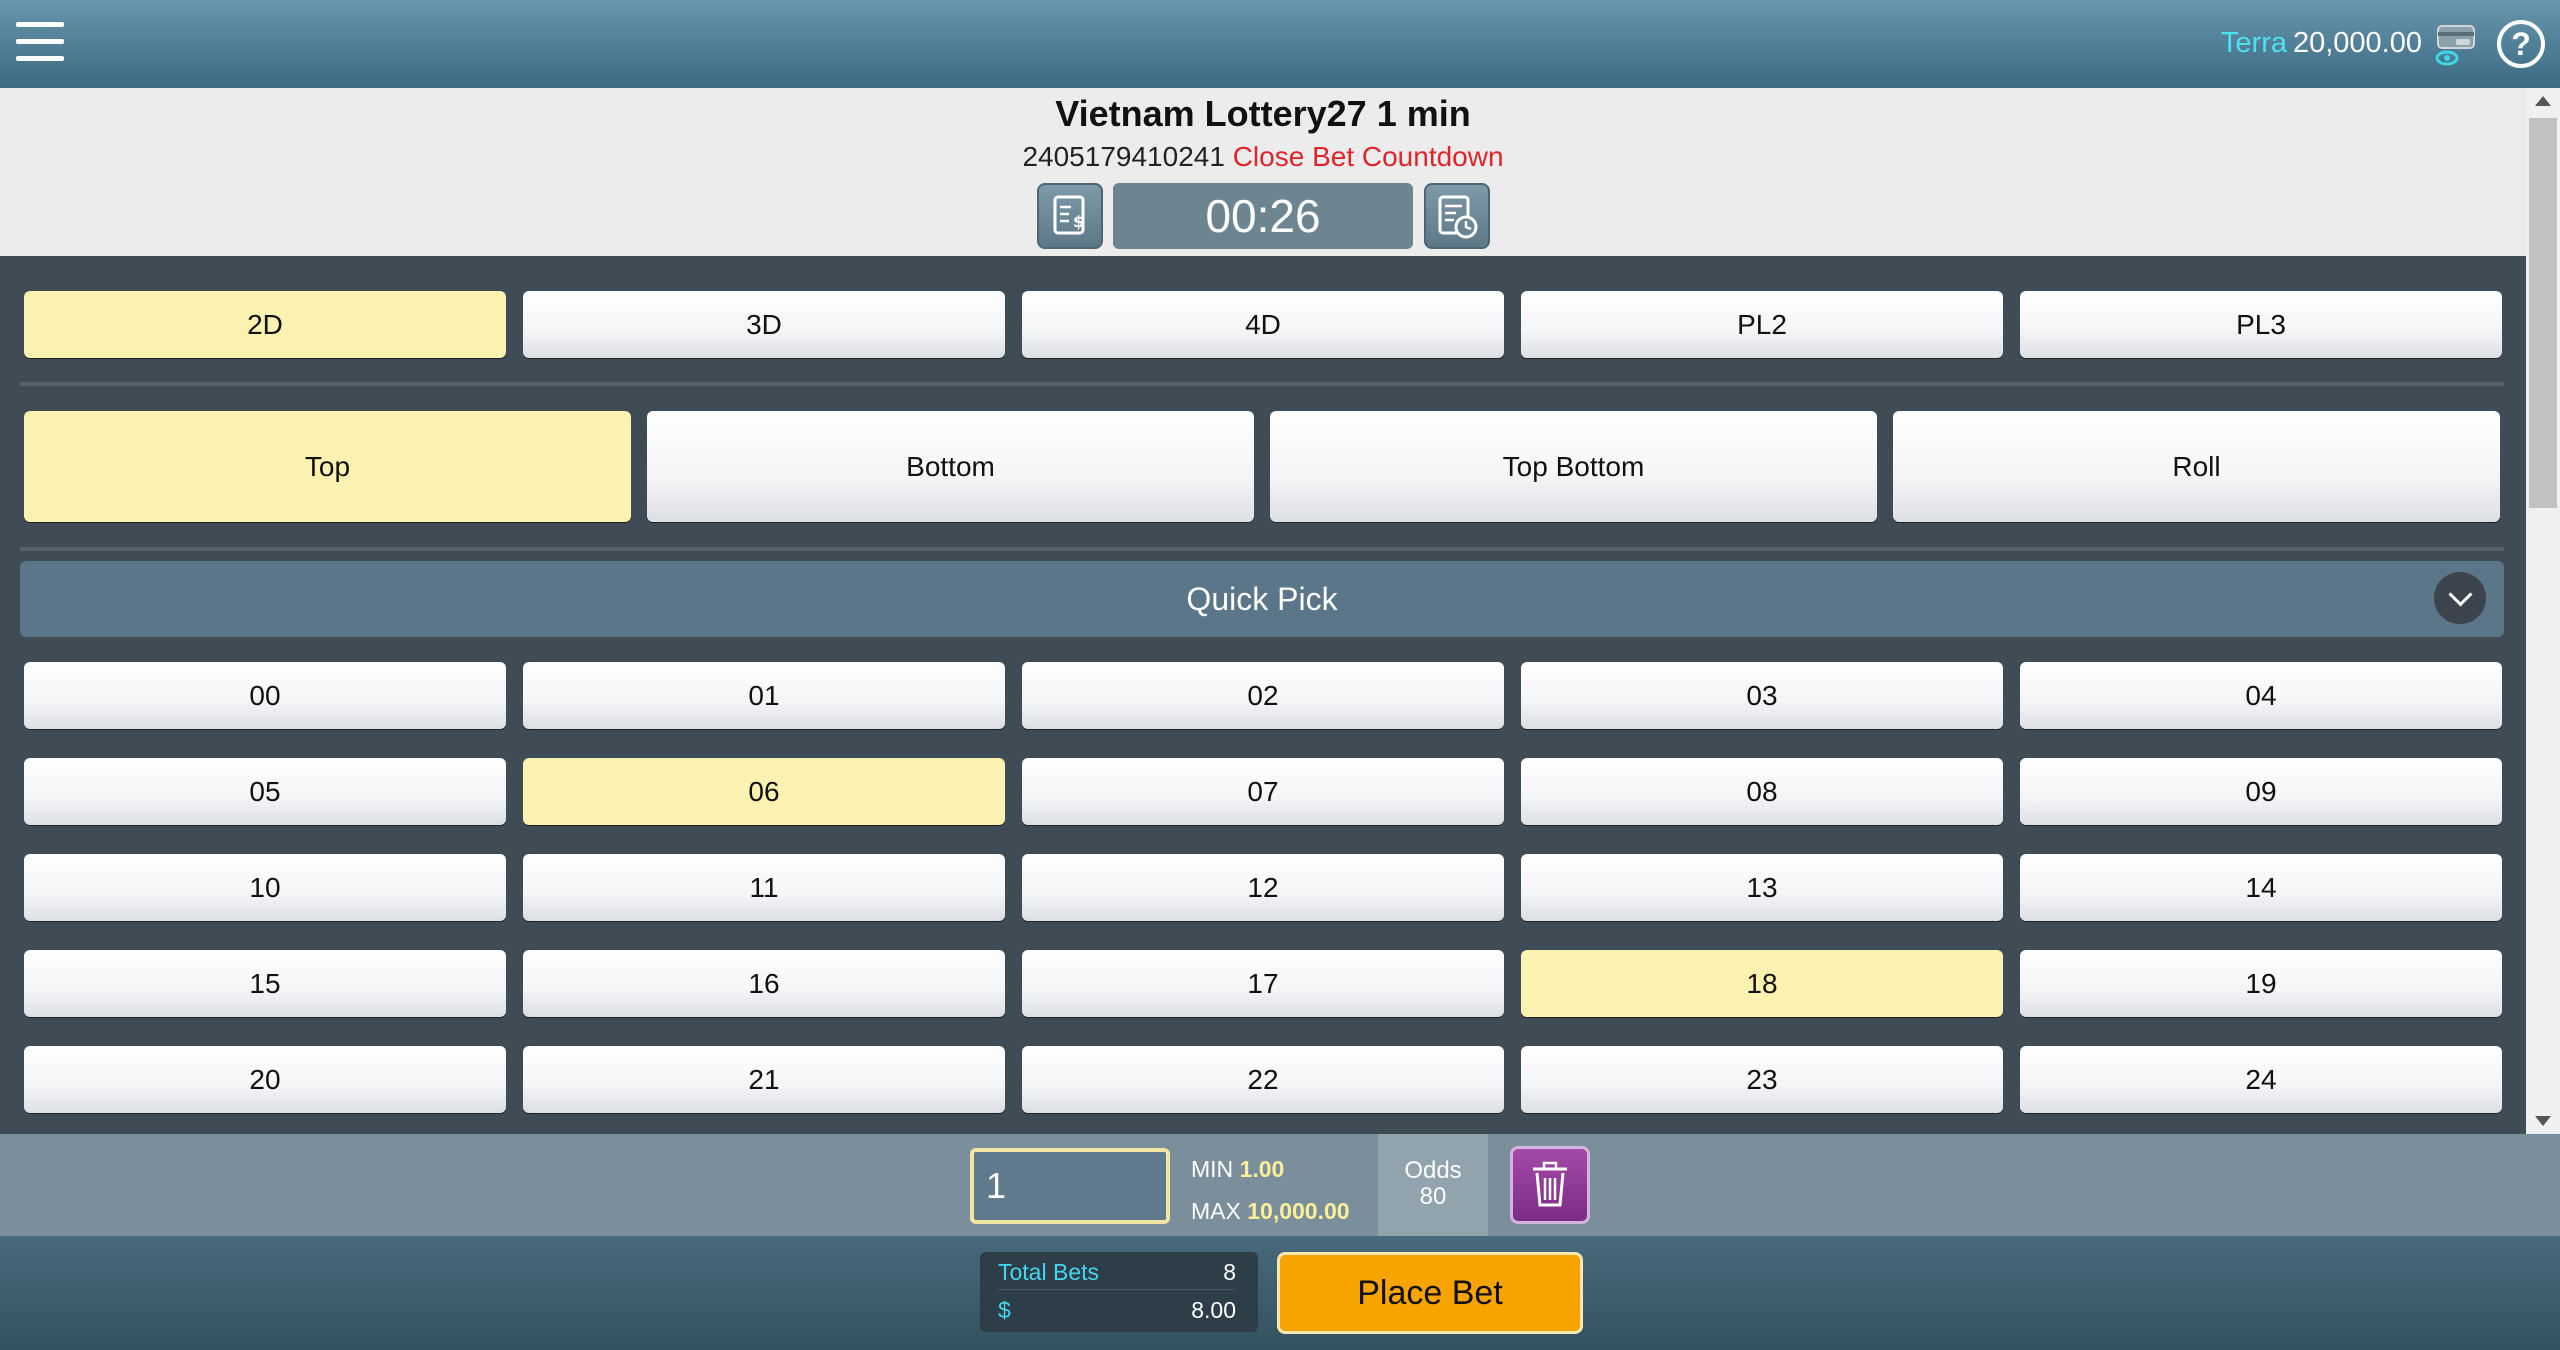  I want to click on page-scrollbar, so click(2543, 611).